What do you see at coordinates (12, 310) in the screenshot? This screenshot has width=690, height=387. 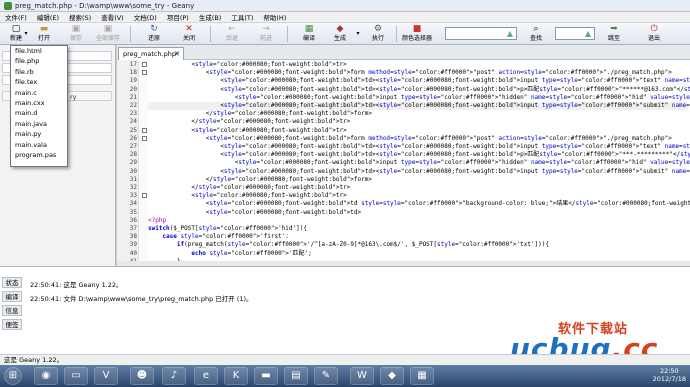 I see `tab-messages: 信息` at bounding box center [12, 310].